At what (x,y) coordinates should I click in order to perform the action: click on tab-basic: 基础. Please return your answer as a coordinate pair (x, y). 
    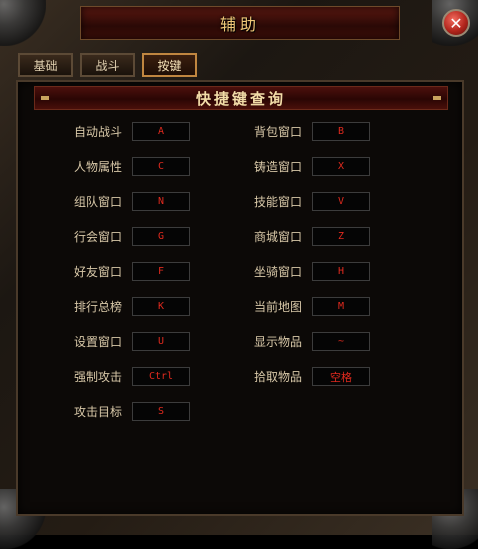
    Looking at the image, I should click on (45, 65).